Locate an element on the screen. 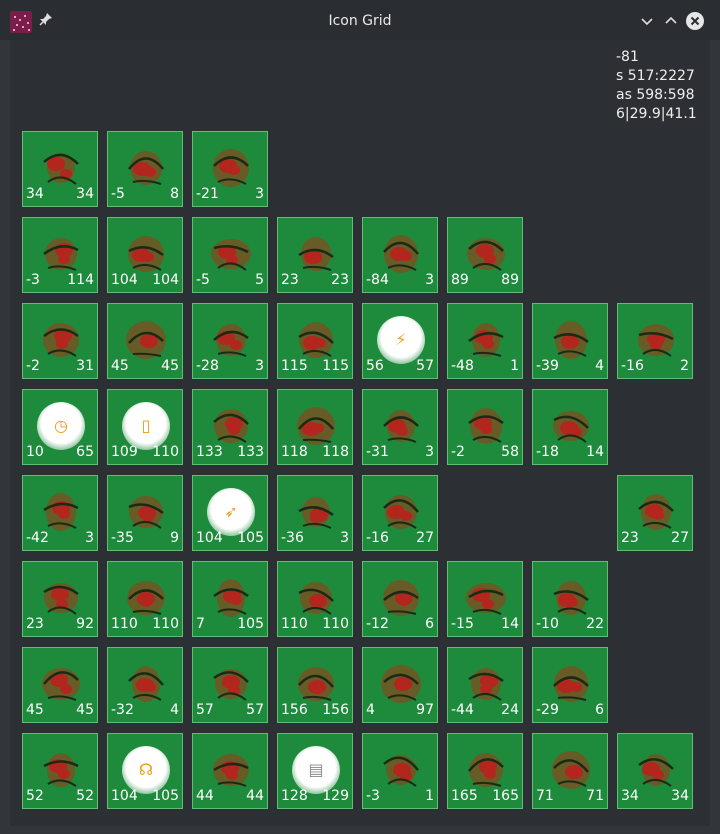 The height and width of the screenshot is (834, 720). icon-tile: -10 22 is located at coordinates (570, 599).